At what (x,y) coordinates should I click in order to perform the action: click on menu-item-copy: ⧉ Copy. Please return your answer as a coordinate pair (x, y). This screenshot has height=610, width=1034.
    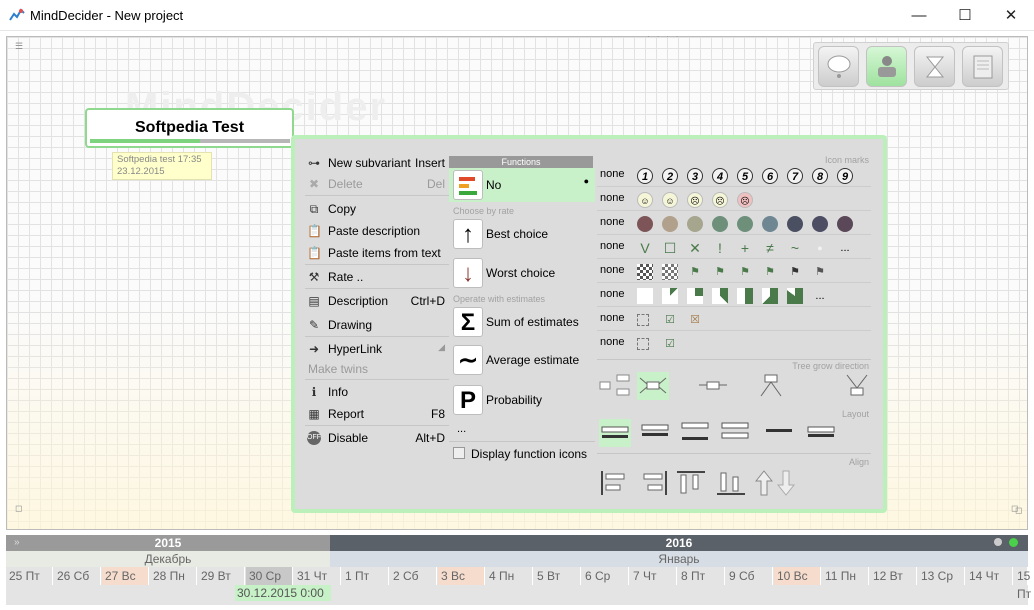
    Looking at the image, I should click on (377, 209).